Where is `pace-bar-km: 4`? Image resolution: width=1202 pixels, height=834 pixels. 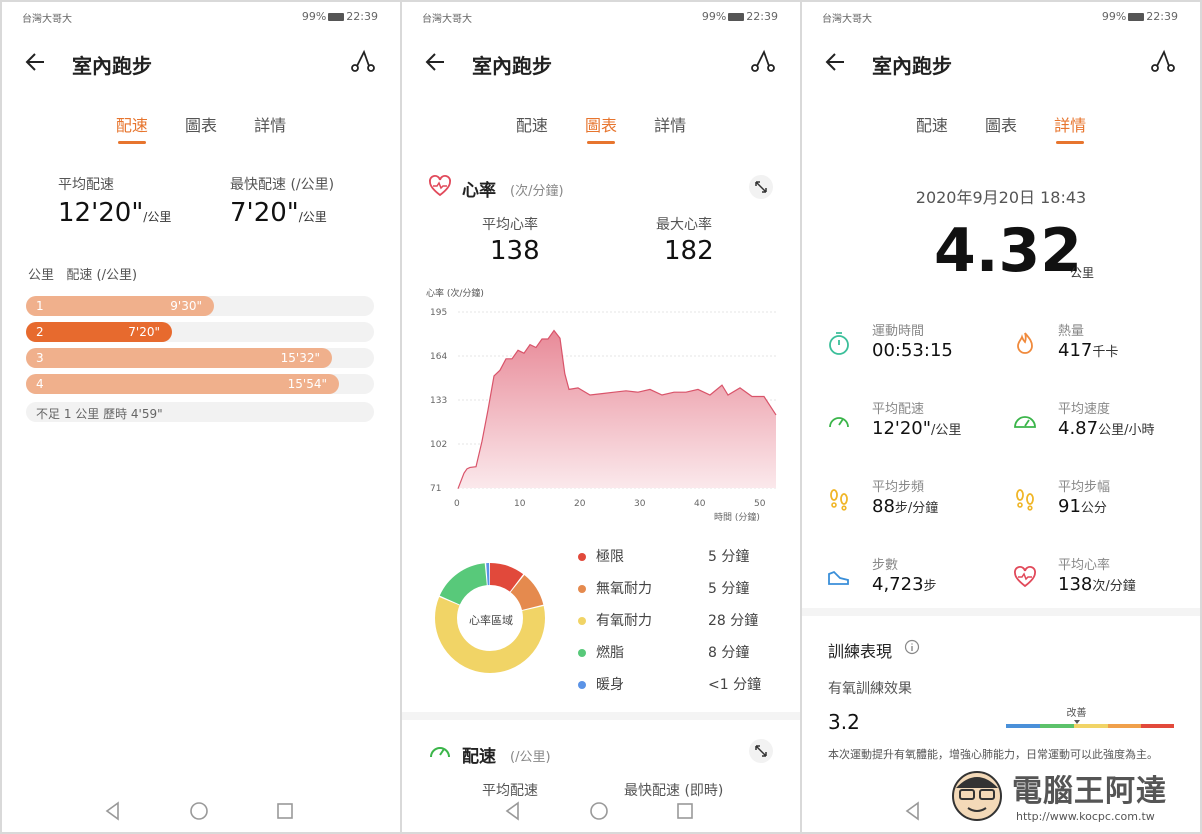
pace-bar-km: 4 is located at coordinates (40, 384).